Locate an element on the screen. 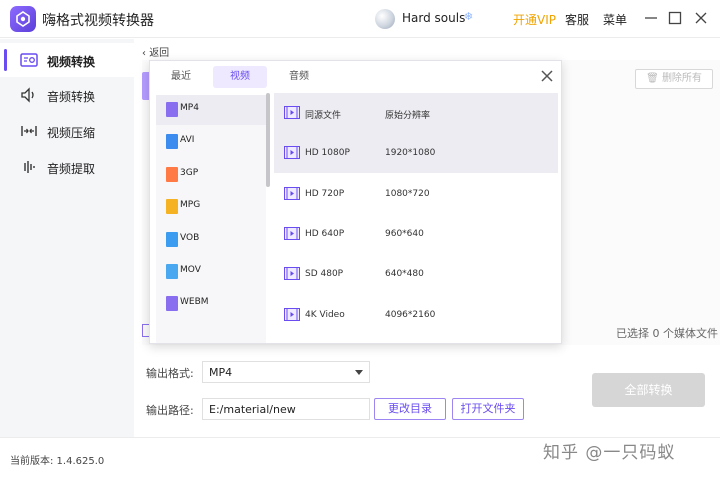 This screenshot has height=478, width=720. format-list-scrollbar is located at coordinates (268, 140).